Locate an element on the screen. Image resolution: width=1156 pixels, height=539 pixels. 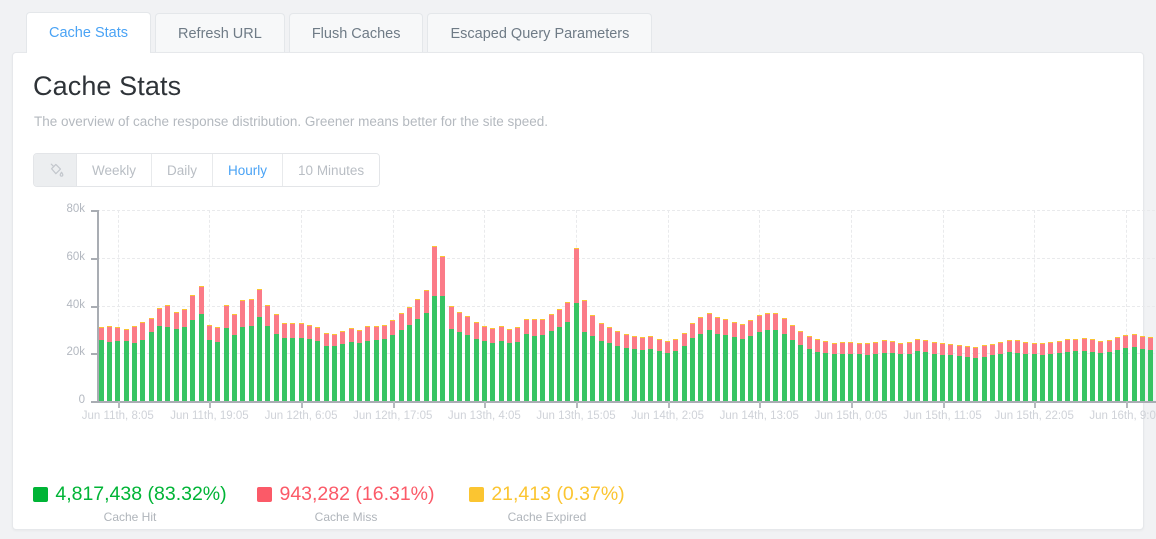
range-option-10-minutes: 10 Minutes is located at coordinates (331, 170).